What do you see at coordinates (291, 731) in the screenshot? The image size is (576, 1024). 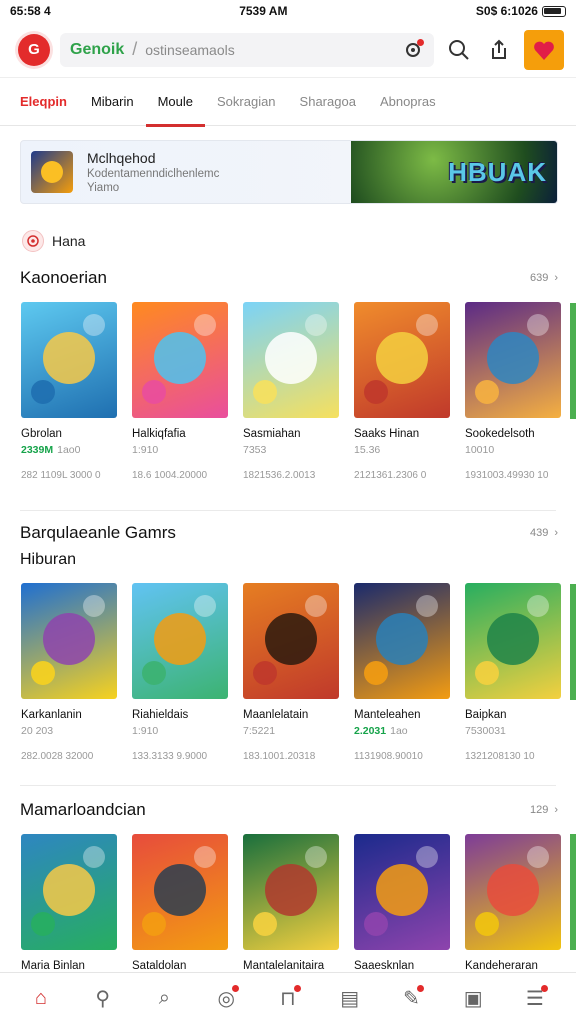 I see `game-meta: 7:5221` at bounding box center [291, 731].